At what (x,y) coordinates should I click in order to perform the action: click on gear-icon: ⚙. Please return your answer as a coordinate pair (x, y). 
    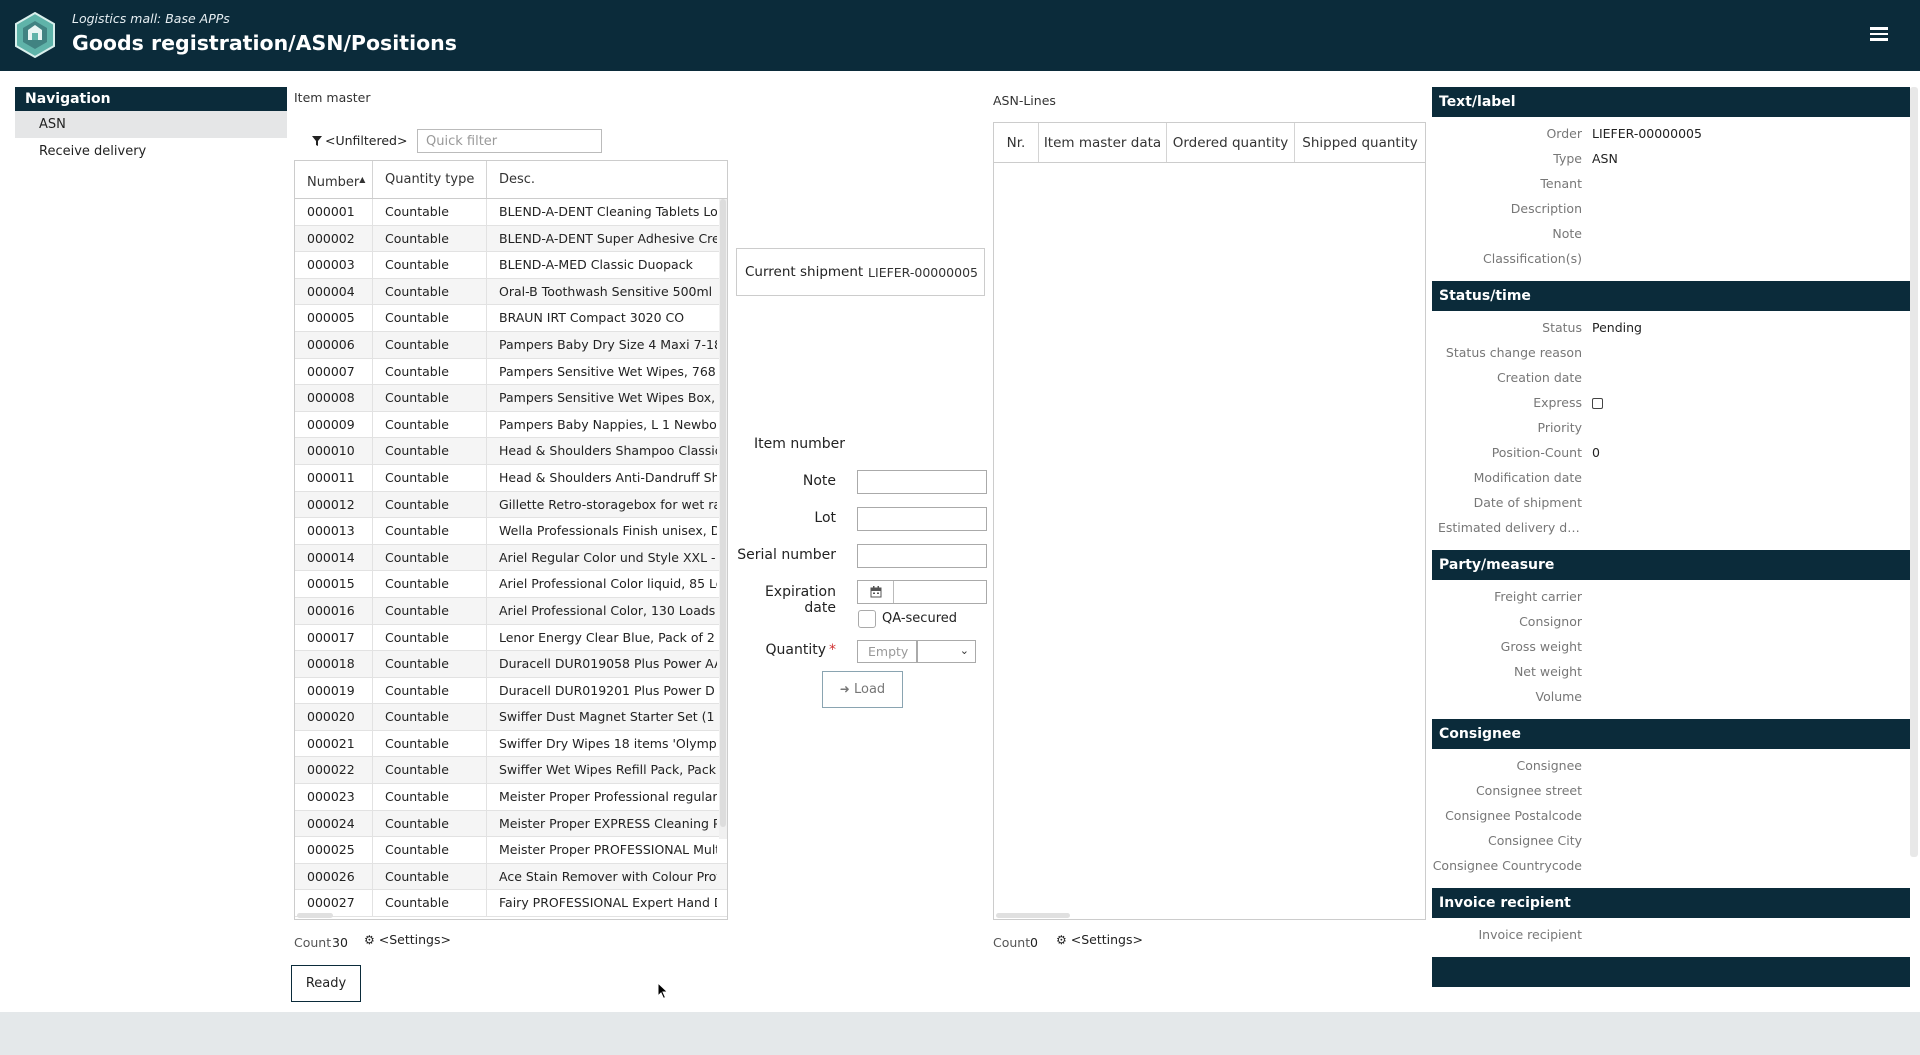
    Looking at the image, I should click on (369, 940).